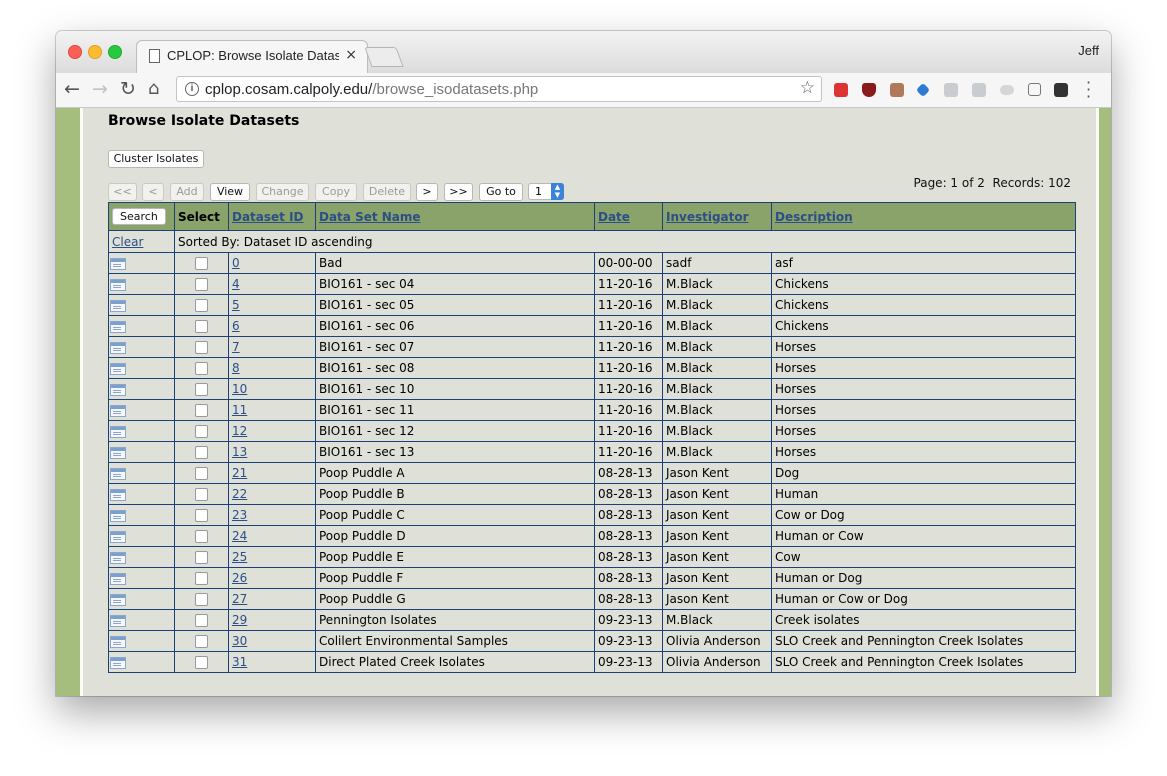 The height and width of the screenshot is (776, 1167). What do you see at coordinates (156, 159) in the screenshot?
I see `cluster-isolates-button: Cluster Isolates` at bounding box center [156, 159].